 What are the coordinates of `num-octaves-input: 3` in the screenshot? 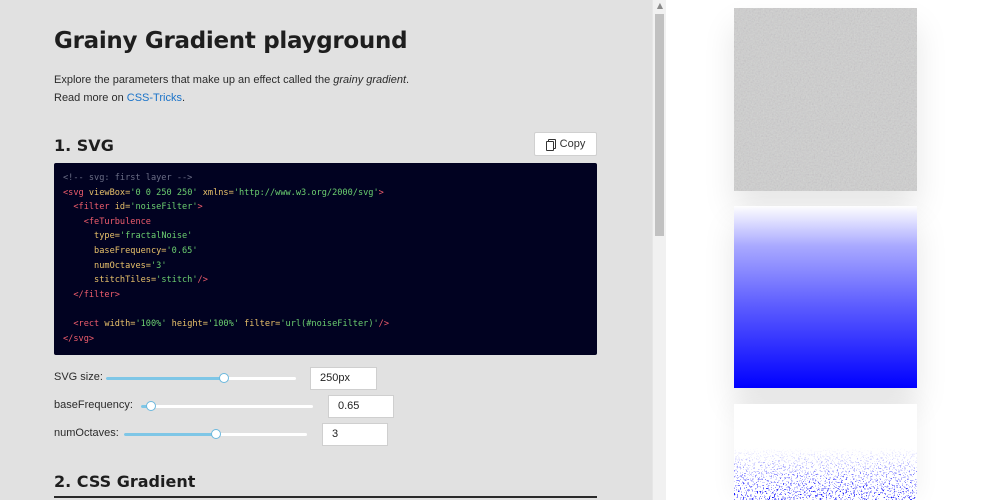 It's located at (355, 434).